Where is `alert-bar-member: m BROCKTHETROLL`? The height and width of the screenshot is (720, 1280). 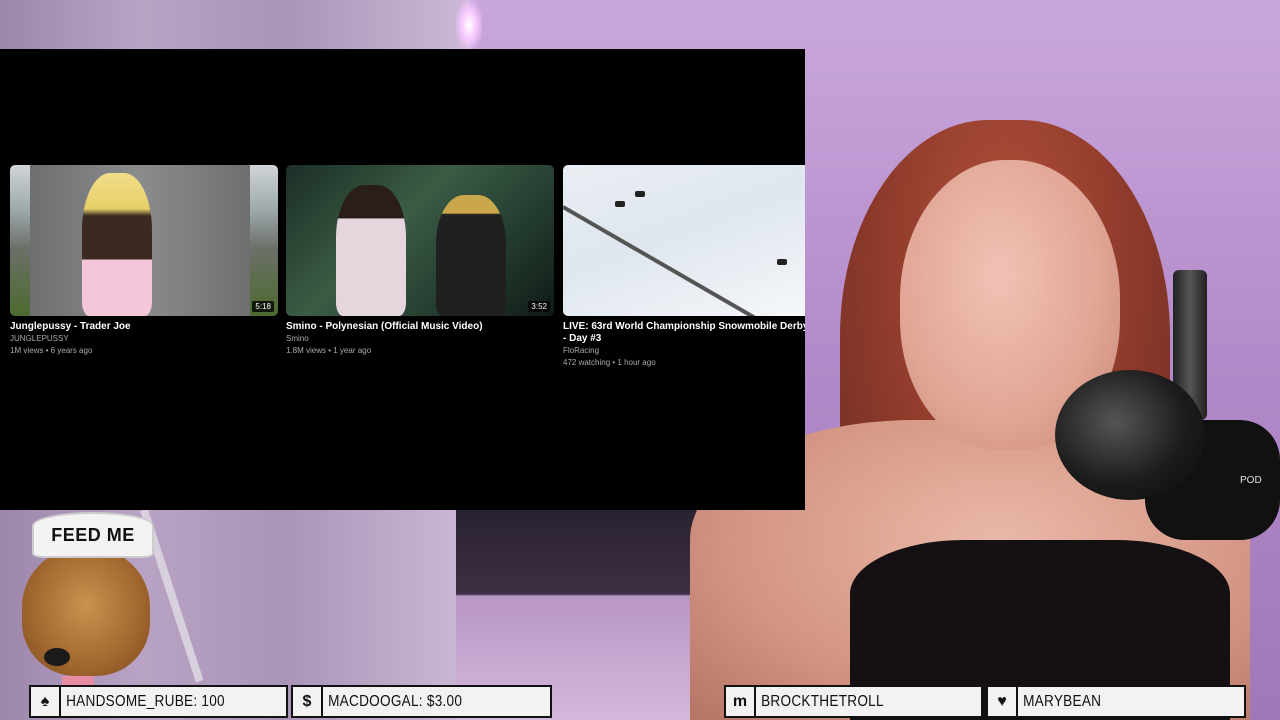
alert-bar-member: m BROCKTHETROLL is located at coordinates (853, 701).